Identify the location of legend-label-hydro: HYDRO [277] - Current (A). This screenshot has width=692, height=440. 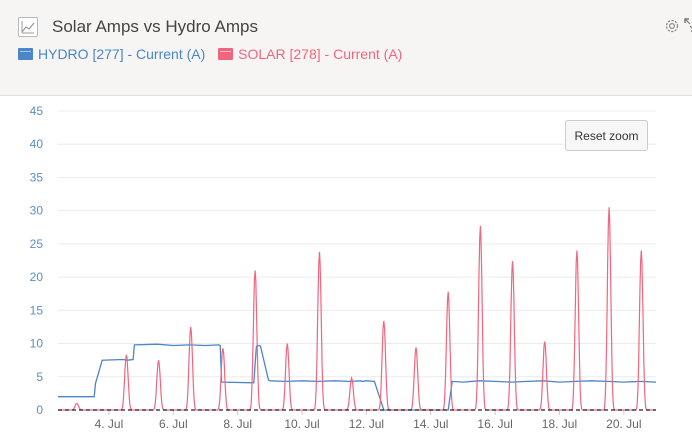
(122, 54).